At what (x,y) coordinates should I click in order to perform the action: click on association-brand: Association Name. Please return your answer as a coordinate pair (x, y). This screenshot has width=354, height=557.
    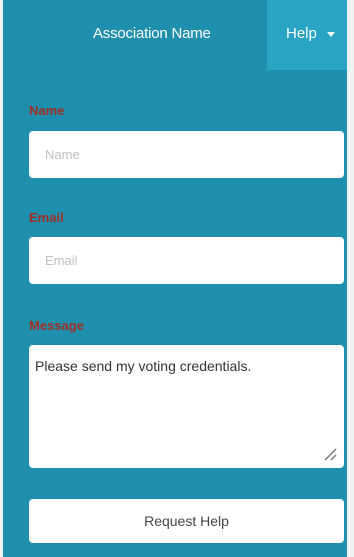
    Looking at the image, I should click on (152, 33).